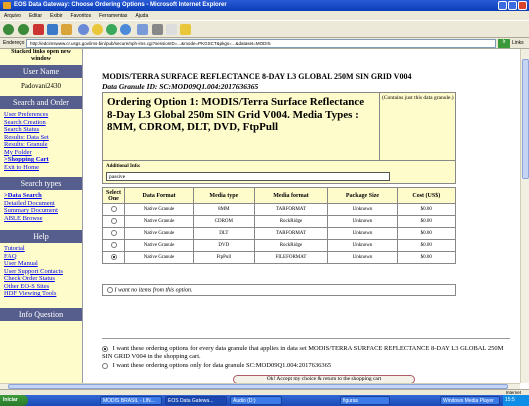  What do you see at coordinates (153, 290) in the screenshot?
I see `no-items-label: I want no items from this option.` at bounding box center [153, 290].